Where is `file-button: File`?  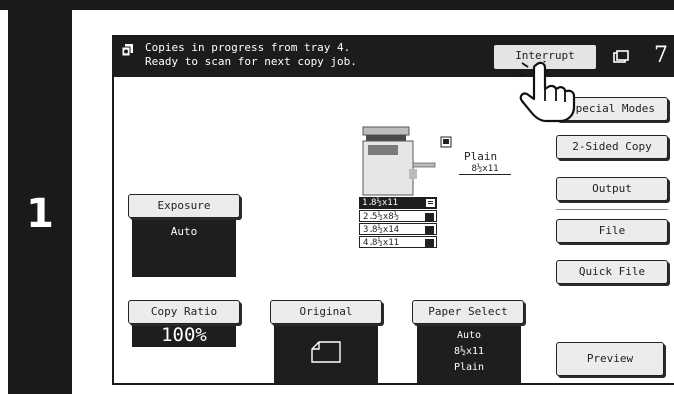 file-button: File is located at coordinates (612, 231).